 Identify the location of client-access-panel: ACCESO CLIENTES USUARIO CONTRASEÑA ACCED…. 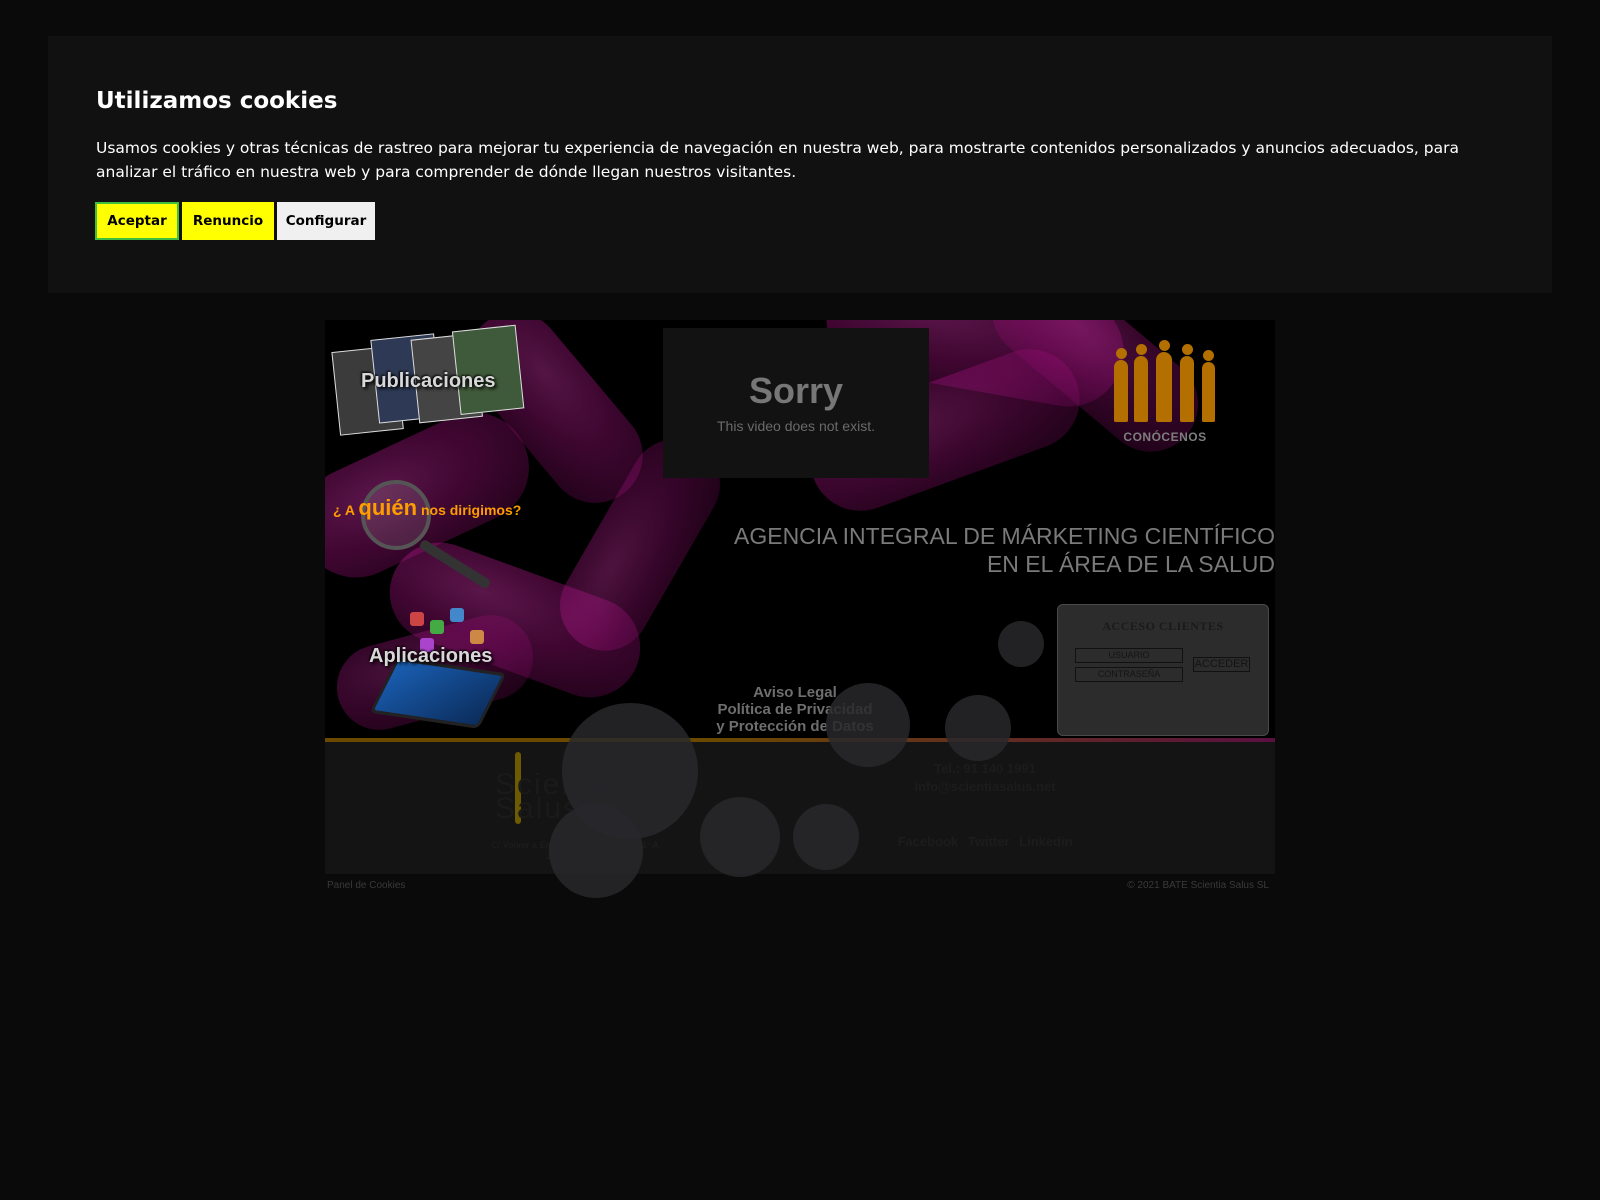
(1163, 670).